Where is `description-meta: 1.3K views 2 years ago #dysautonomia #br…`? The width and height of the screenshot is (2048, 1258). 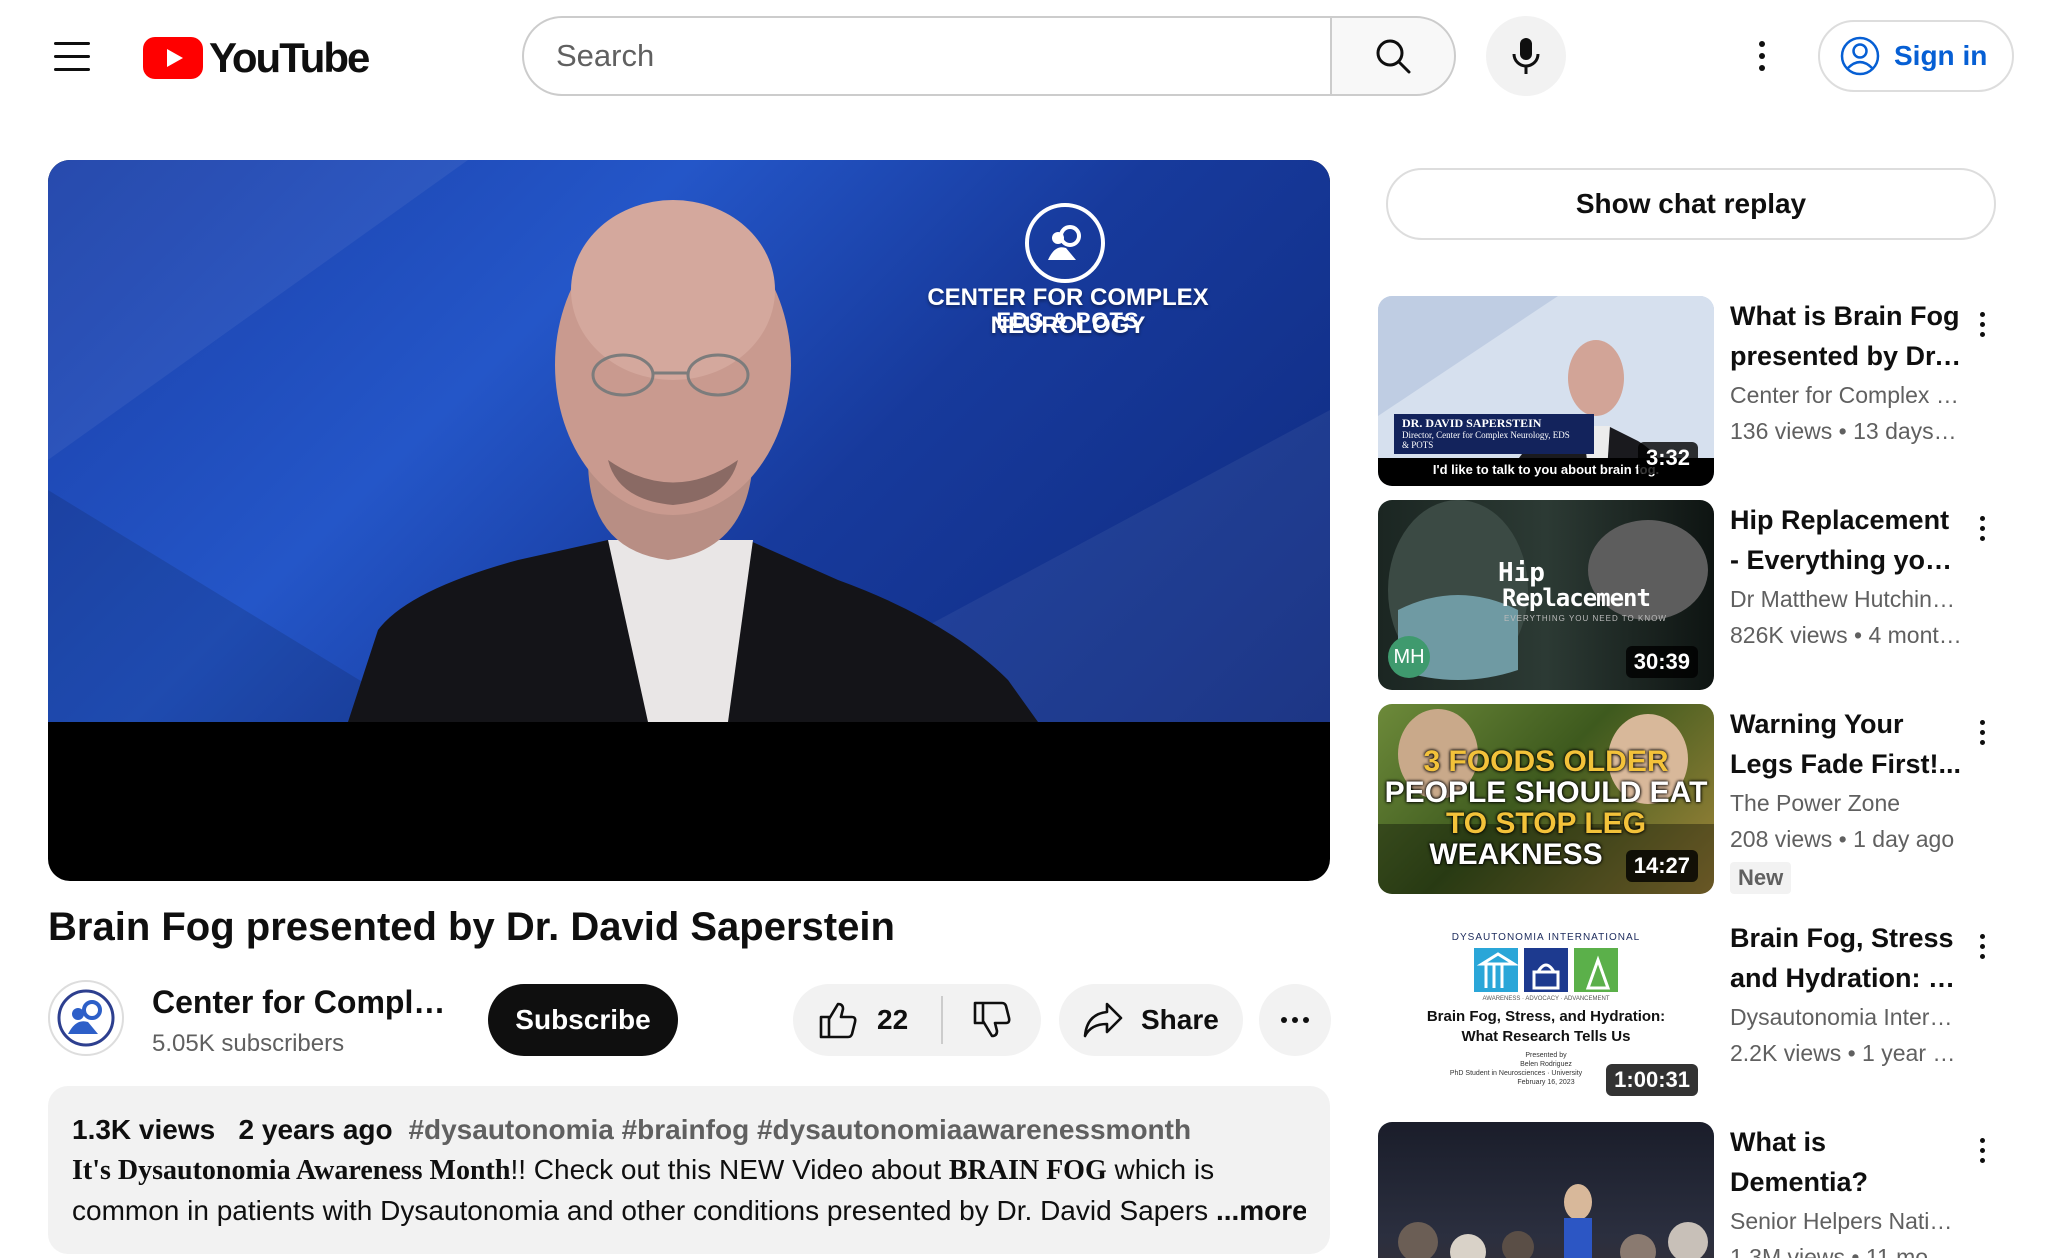
description-meta: 1.3K views 2 years ago #dysautonomia #br… is located at coordinates (689, 1130).